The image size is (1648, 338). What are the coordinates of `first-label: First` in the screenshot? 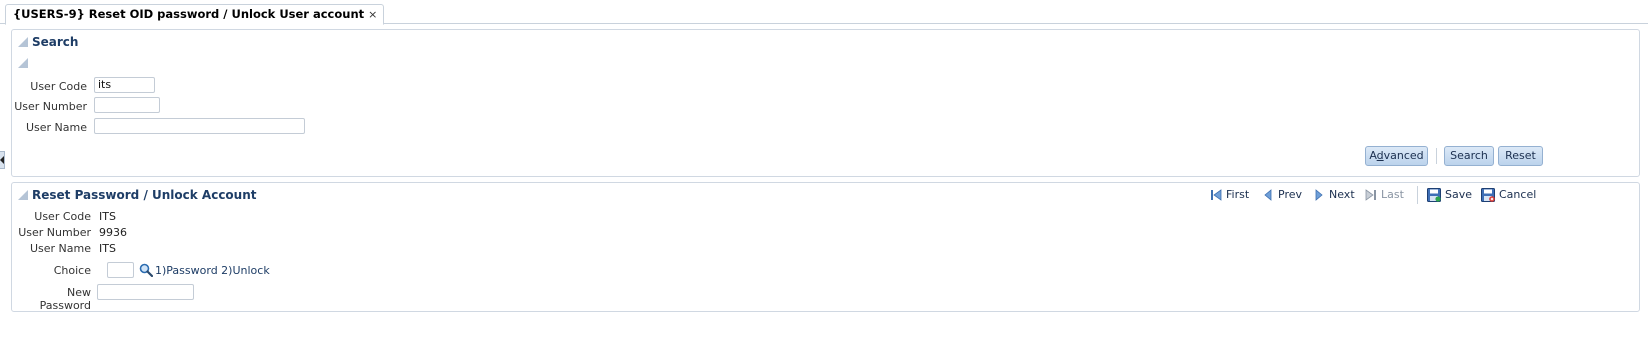 It's located at (1238, 194).